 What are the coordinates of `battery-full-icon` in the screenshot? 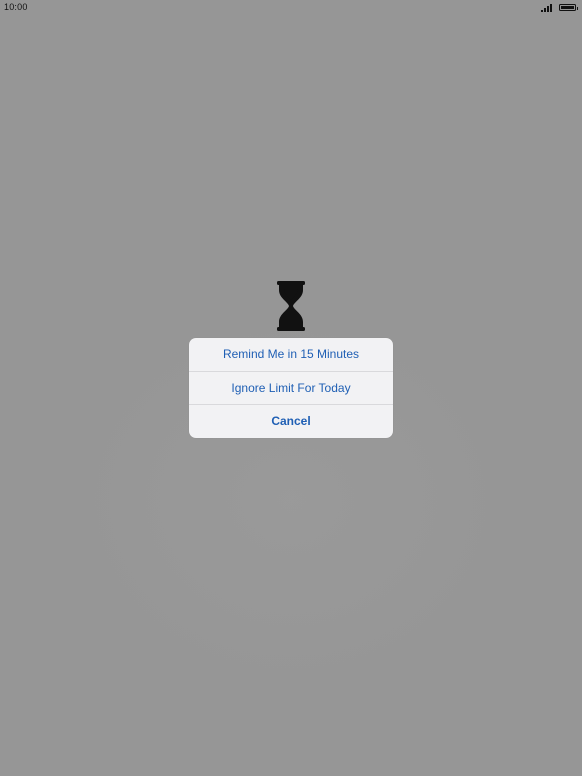 It's located at (568, 7).